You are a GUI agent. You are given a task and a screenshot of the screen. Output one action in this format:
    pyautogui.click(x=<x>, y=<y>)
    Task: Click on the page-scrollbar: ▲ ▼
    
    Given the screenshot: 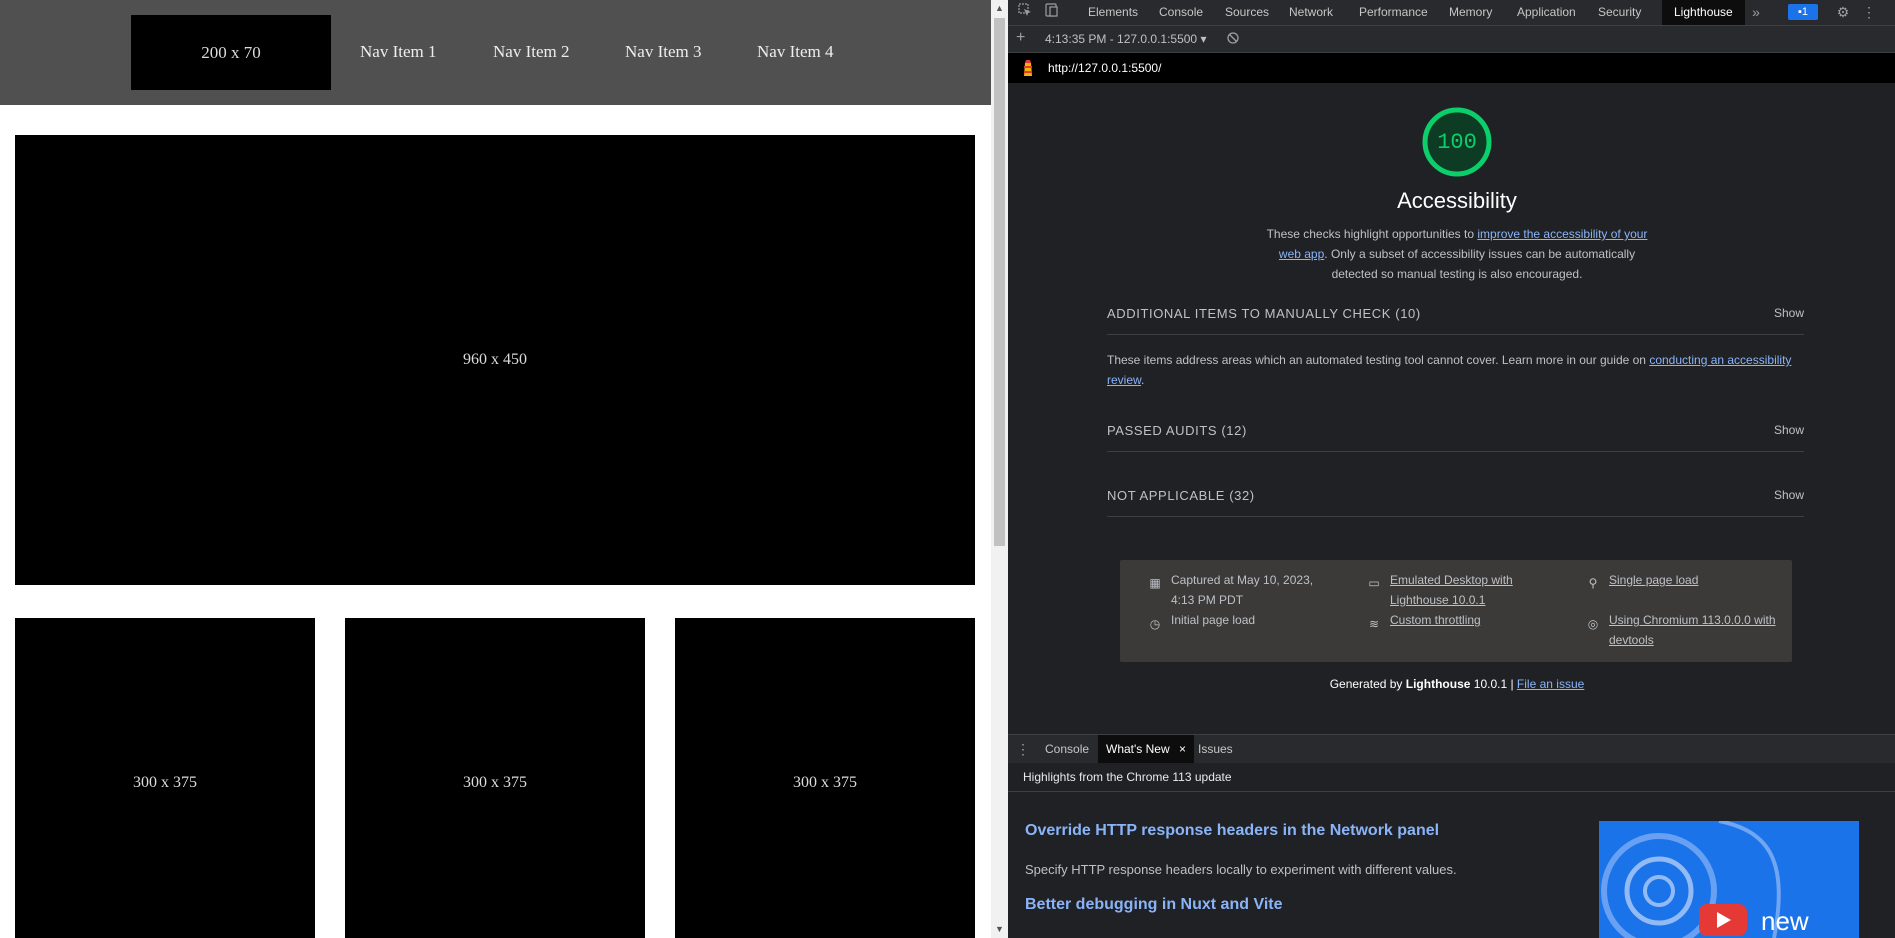 What is the action you would take?
    pyautogui.click(x=999, y=469)
    